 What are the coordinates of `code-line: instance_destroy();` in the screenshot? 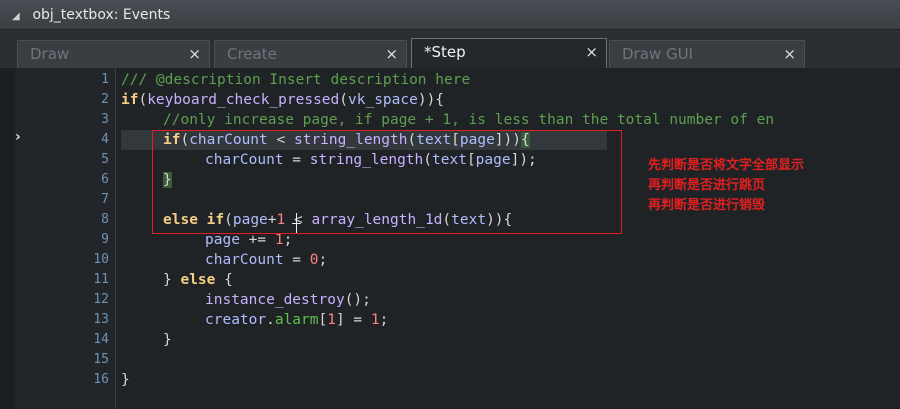 It's located at (288, 300).